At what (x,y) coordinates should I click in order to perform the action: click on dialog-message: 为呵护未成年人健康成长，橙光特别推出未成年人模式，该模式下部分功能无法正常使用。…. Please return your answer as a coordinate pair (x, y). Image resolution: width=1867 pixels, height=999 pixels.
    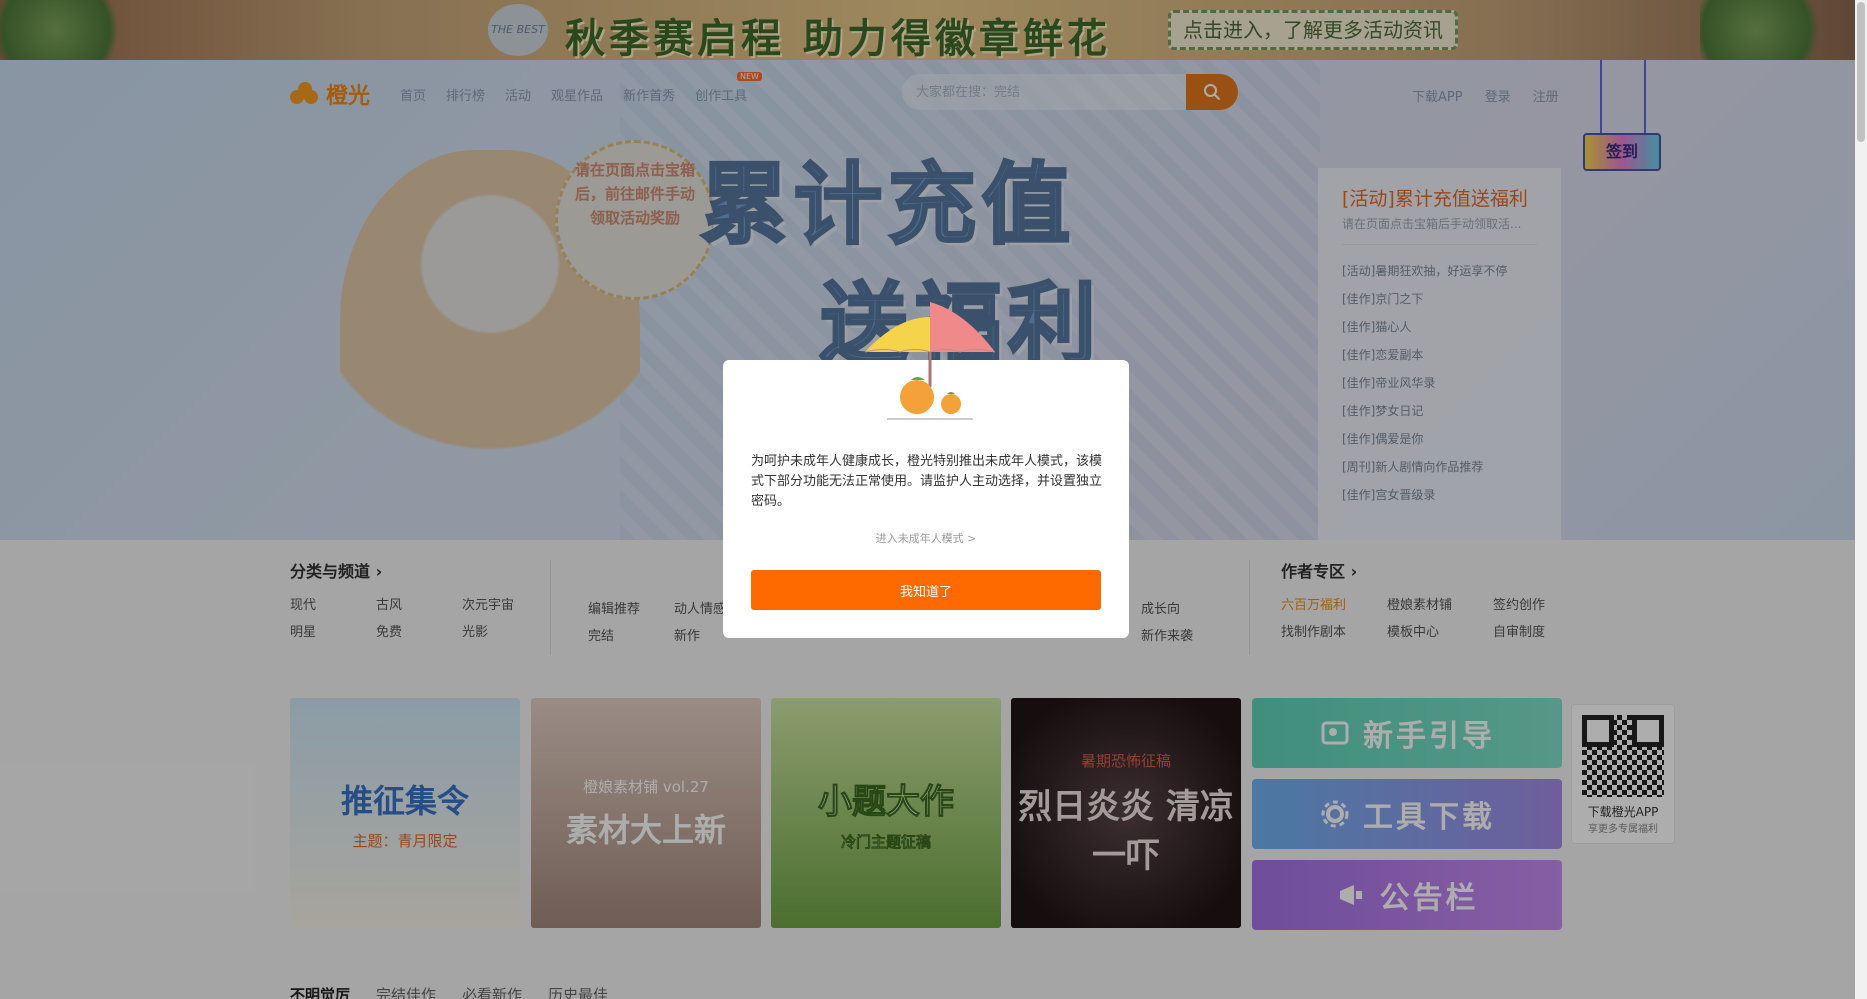
    Looking at the image, I should click on (927, 481).